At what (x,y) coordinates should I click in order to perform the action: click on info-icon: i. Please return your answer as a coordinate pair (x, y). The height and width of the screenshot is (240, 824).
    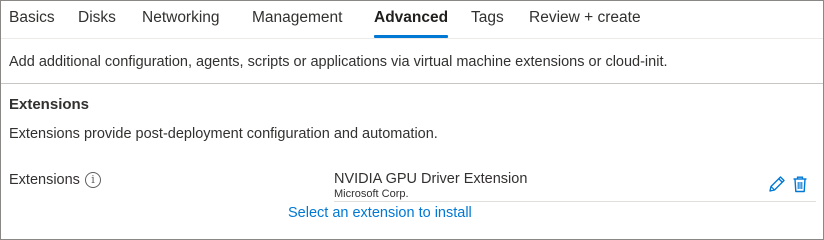
    Looking at the image, I should click on (93, 180).